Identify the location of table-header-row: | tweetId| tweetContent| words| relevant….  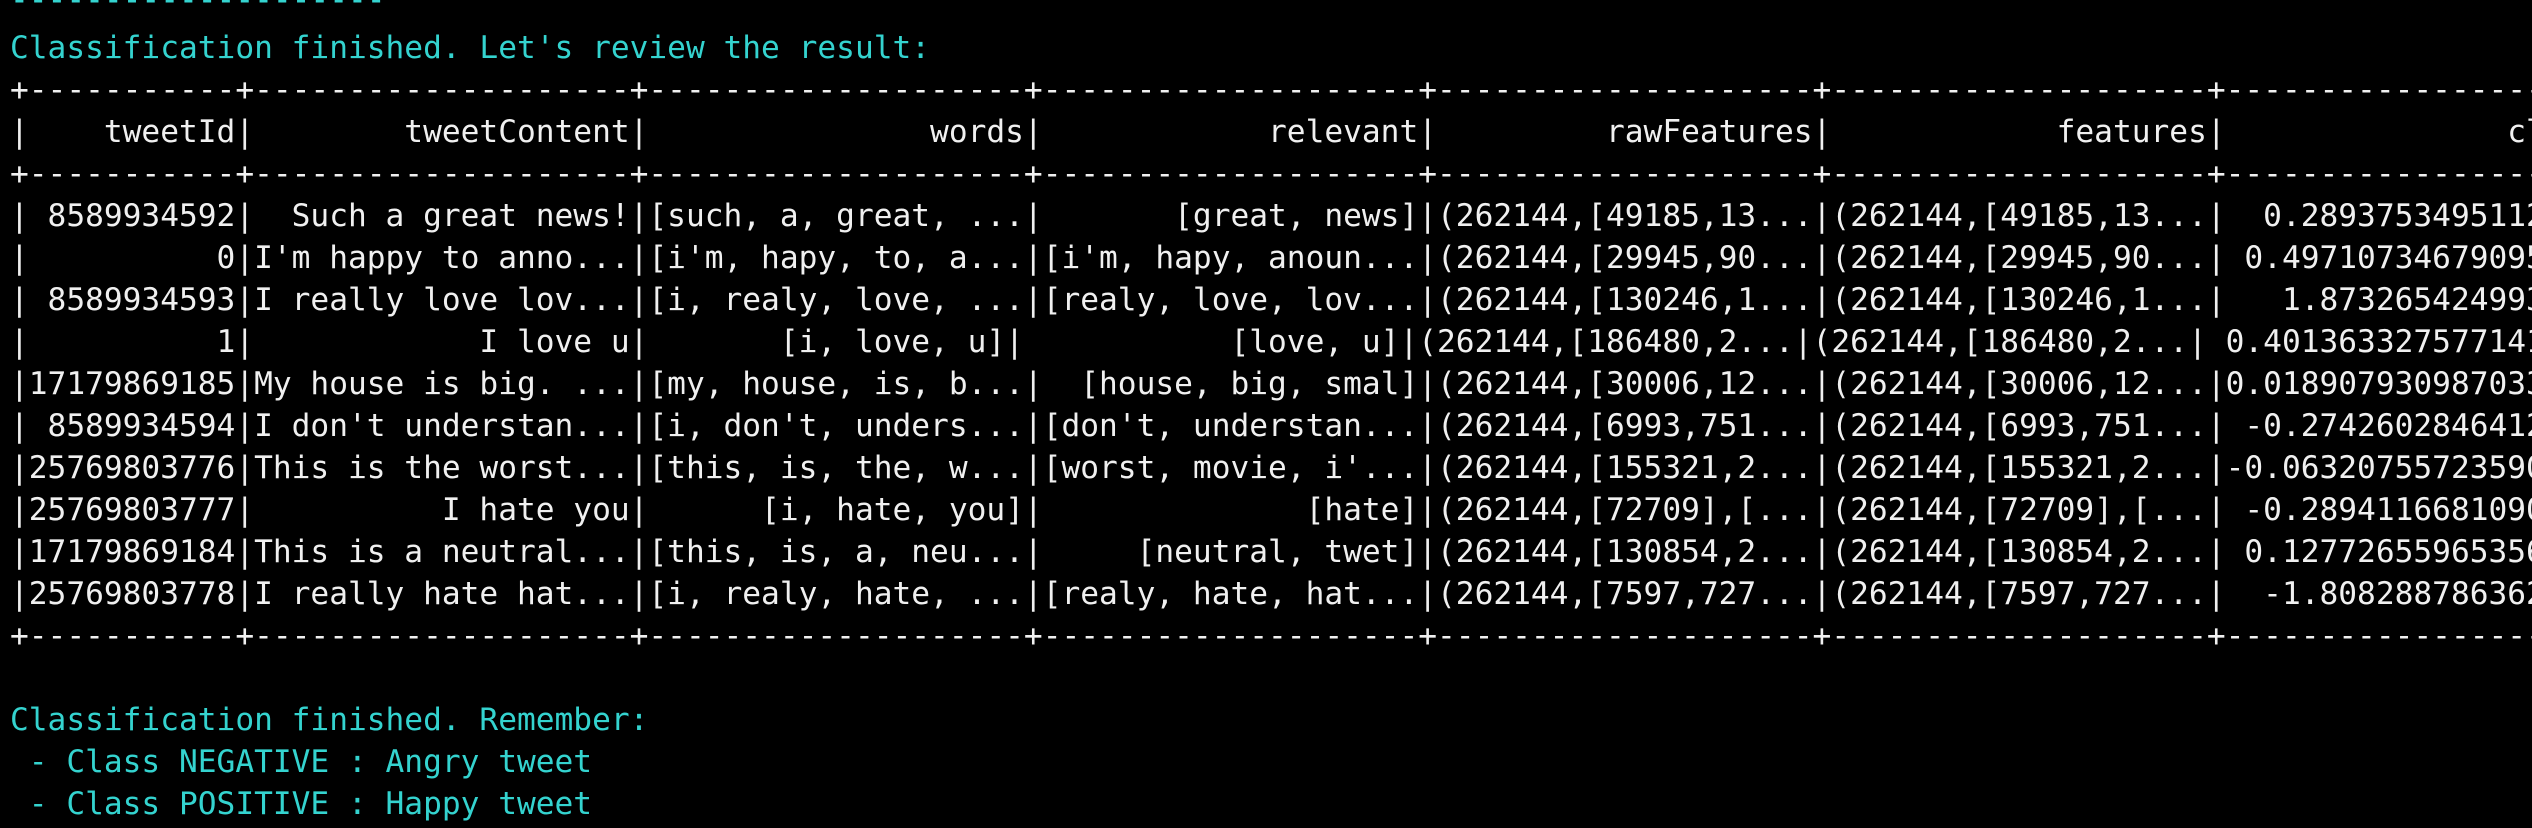
(1271, 132).